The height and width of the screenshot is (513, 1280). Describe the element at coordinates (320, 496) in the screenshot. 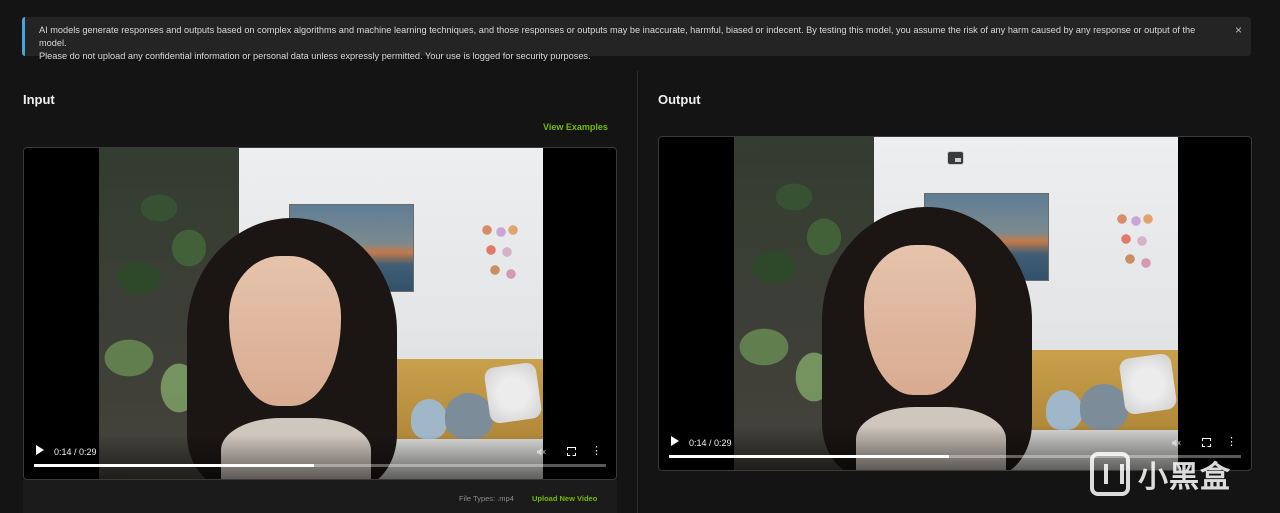

I see `input-footer: File Types: .mp4 Upload New Video` at that location.